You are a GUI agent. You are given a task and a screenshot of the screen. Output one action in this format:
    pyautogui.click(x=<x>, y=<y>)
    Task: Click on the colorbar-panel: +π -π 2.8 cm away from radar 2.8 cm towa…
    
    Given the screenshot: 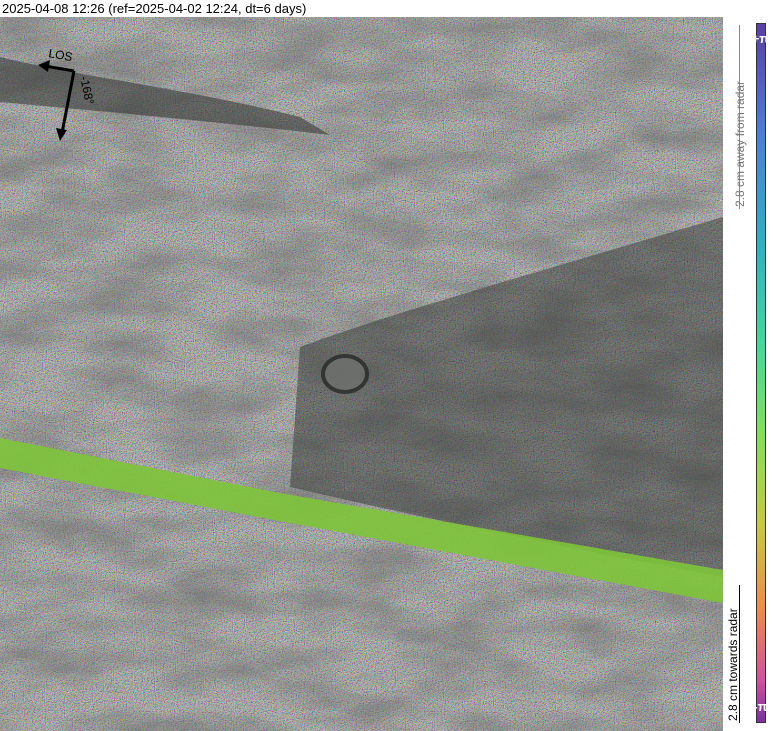 What is the action you would take?
    pyautogui.click(x=748, y=374)
    